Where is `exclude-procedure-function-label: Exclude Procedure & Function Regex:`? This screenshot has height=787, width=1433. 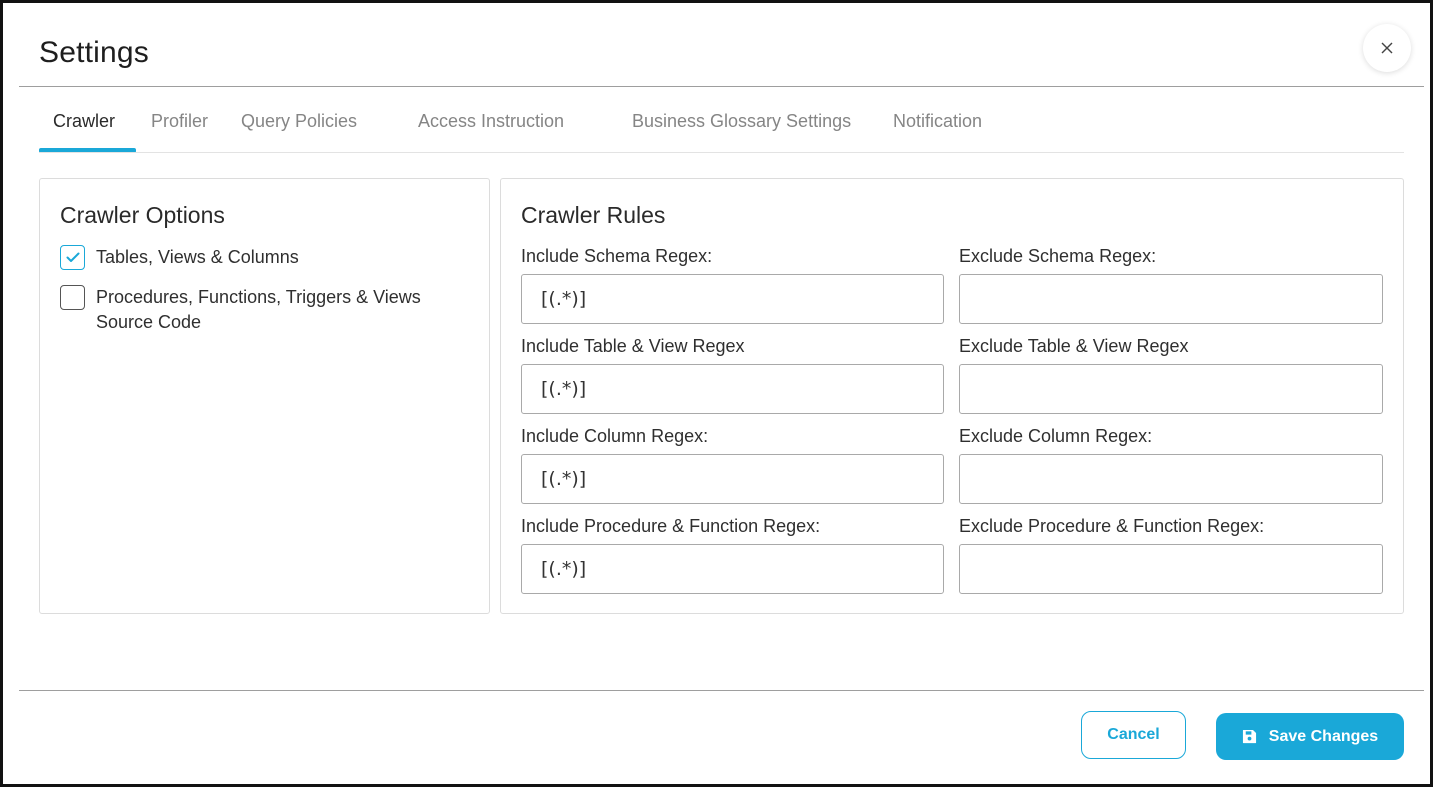
exclude-procedure-function-label: Exclude Procedure & Function Regex: is located at coordinates (1112, 526).